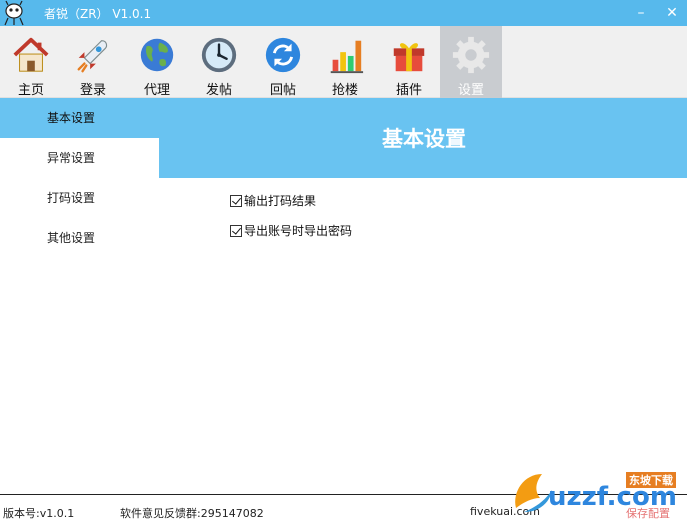  What do you see at coordinates (79, 198) in the screenshot?
I see `nav-item-captcha: 打码设置` at bounding box center [79, 198].